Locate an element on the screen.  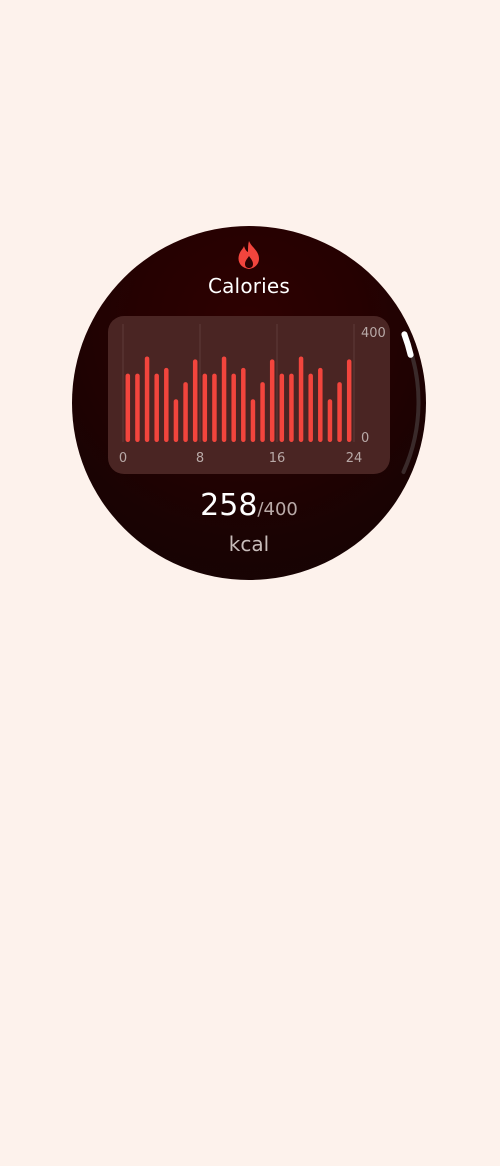
calorie-unit: kcal is located at coordinates (249, 544).